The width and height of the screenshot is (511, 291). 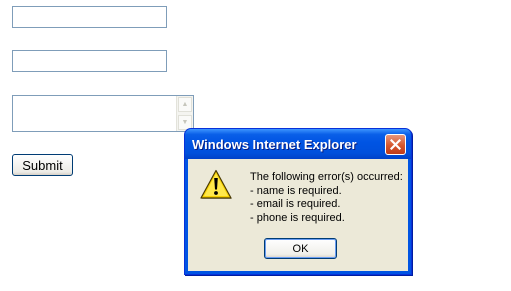 What do you see at coordinates (89, 17) in the screenshot?
I see `name-input` at bounding box center [89, 17].